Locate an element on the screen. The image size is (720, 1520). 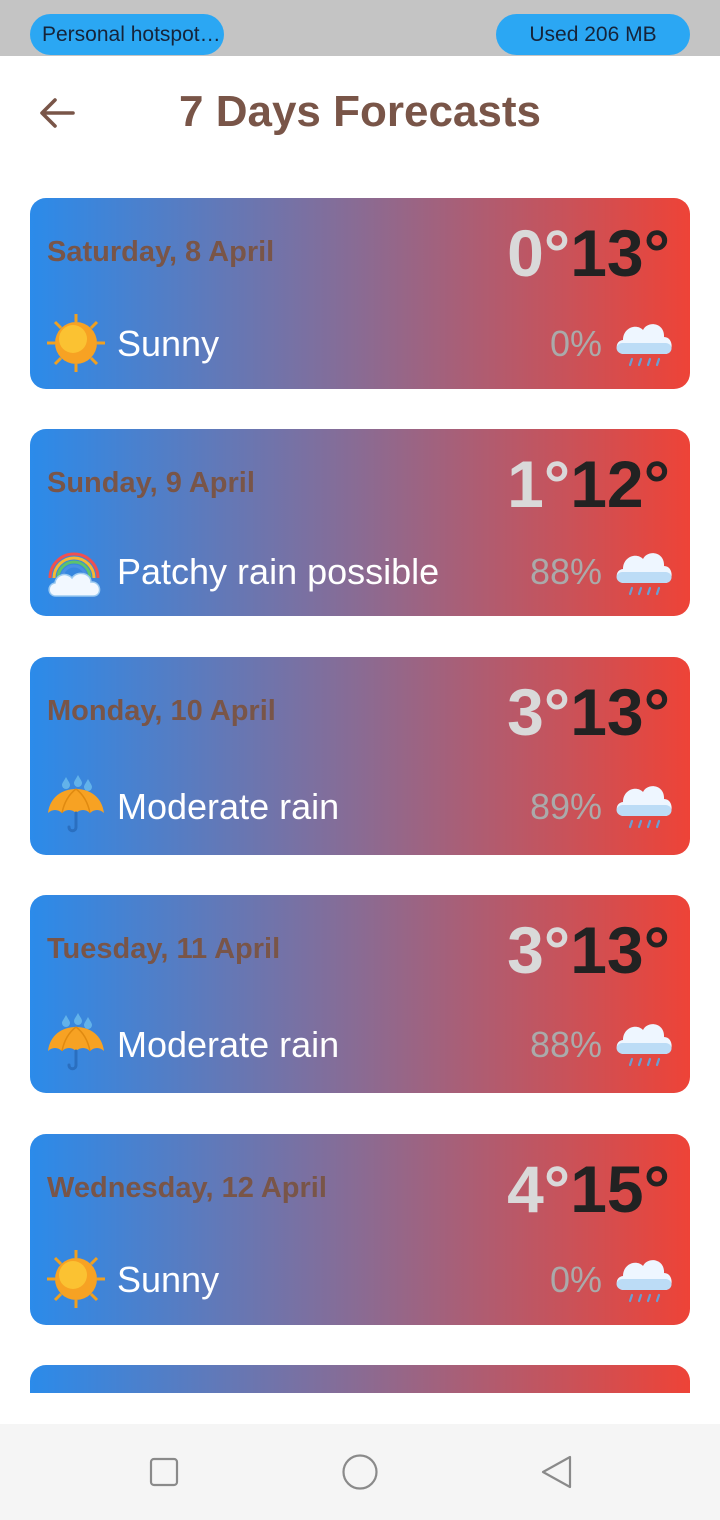
navigation-bar is located at coordinates (360, 1472).